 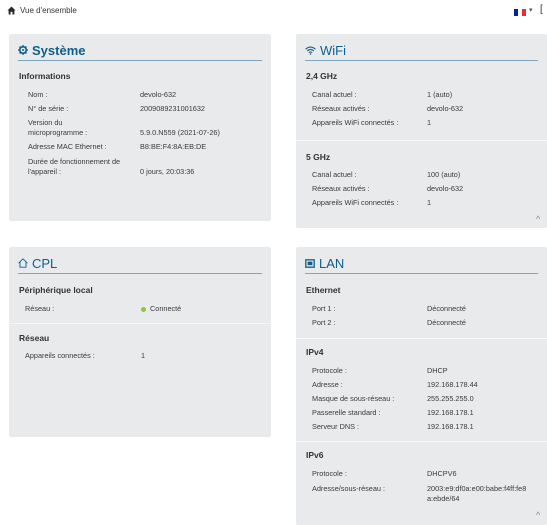 What do you see at coordinates (59, 50) in the screenshot?
I see `systeme-title: Système` at bounding box center [59, 50].